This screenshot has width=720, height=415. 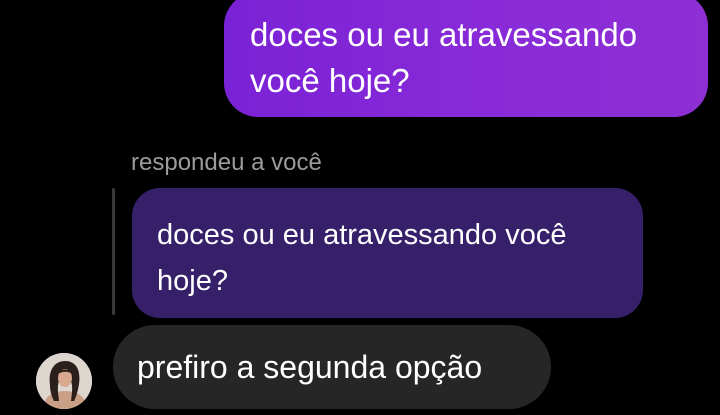 I want to click on incoming-message-text: prefiro a segunda opção, so click(x=310, y=367).